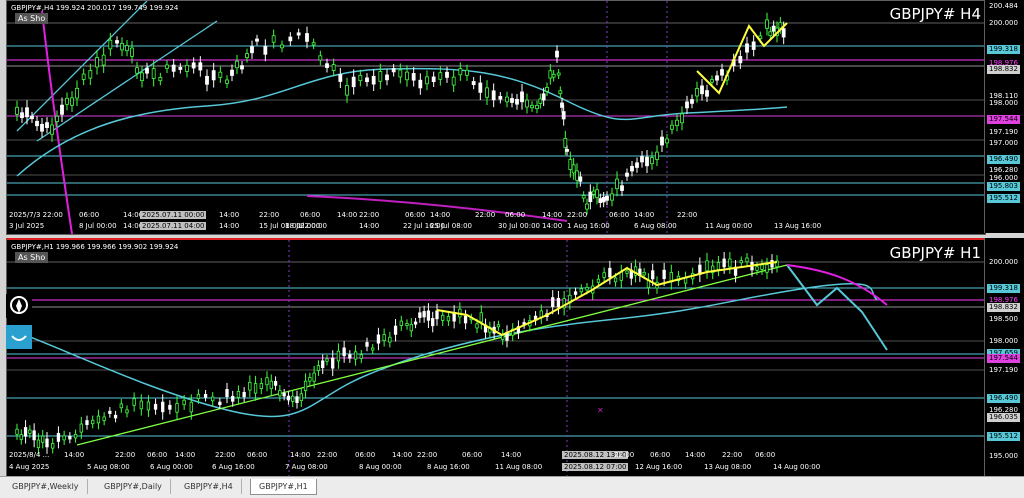 The width and height of the screenshot is (1024, 498). Describe the element at coordinates (659, 467) in the screenshot. I see `h1-time-label: 12 Aug 16:00` at that location.